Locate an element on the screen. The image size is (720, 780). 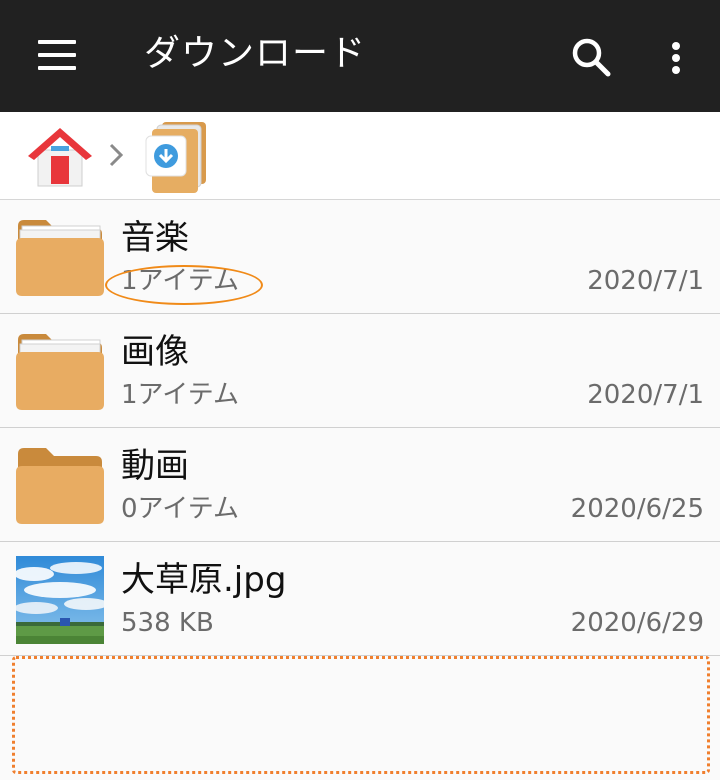
page-title: ダウンロード is located at coordinates (255, 53).